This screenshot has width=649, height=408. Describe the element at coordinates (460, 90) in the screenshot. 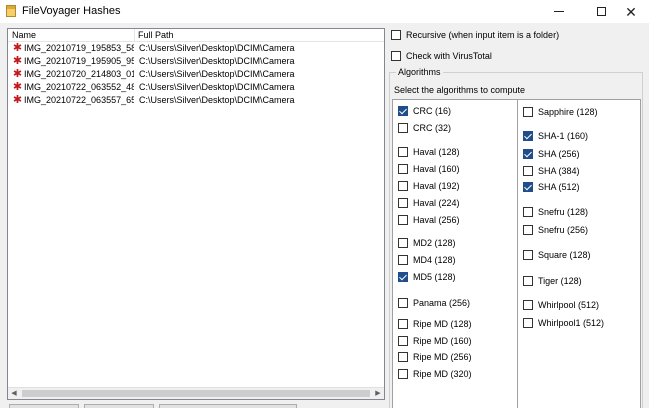

I see `algorithms-description: Select the algorithms to compute` at that location.